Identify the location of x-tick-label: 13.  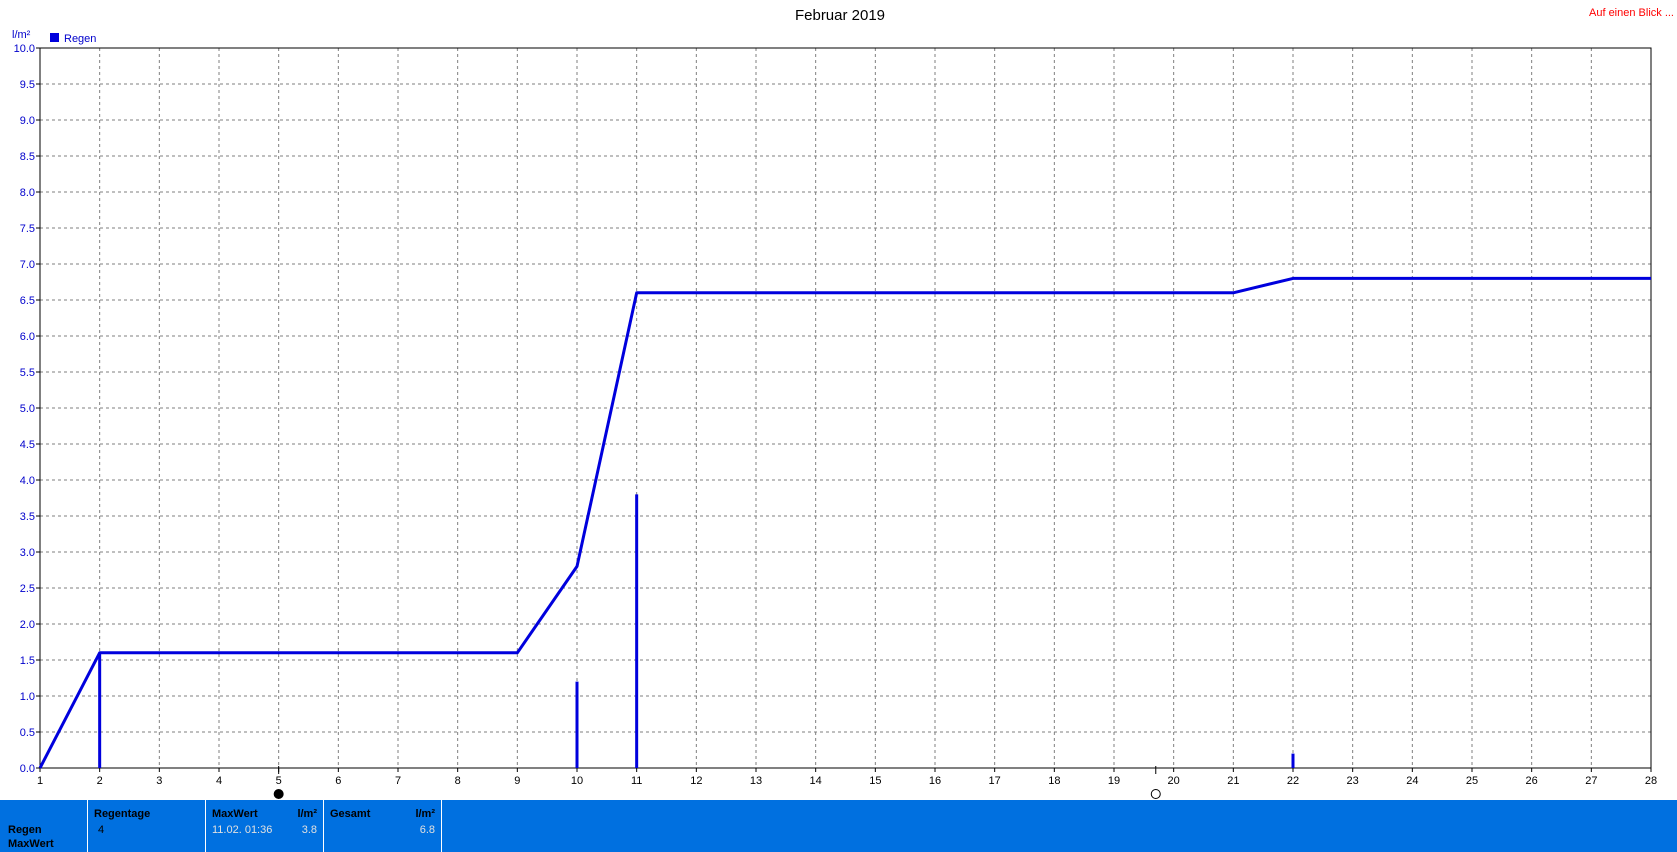
(756, 781).